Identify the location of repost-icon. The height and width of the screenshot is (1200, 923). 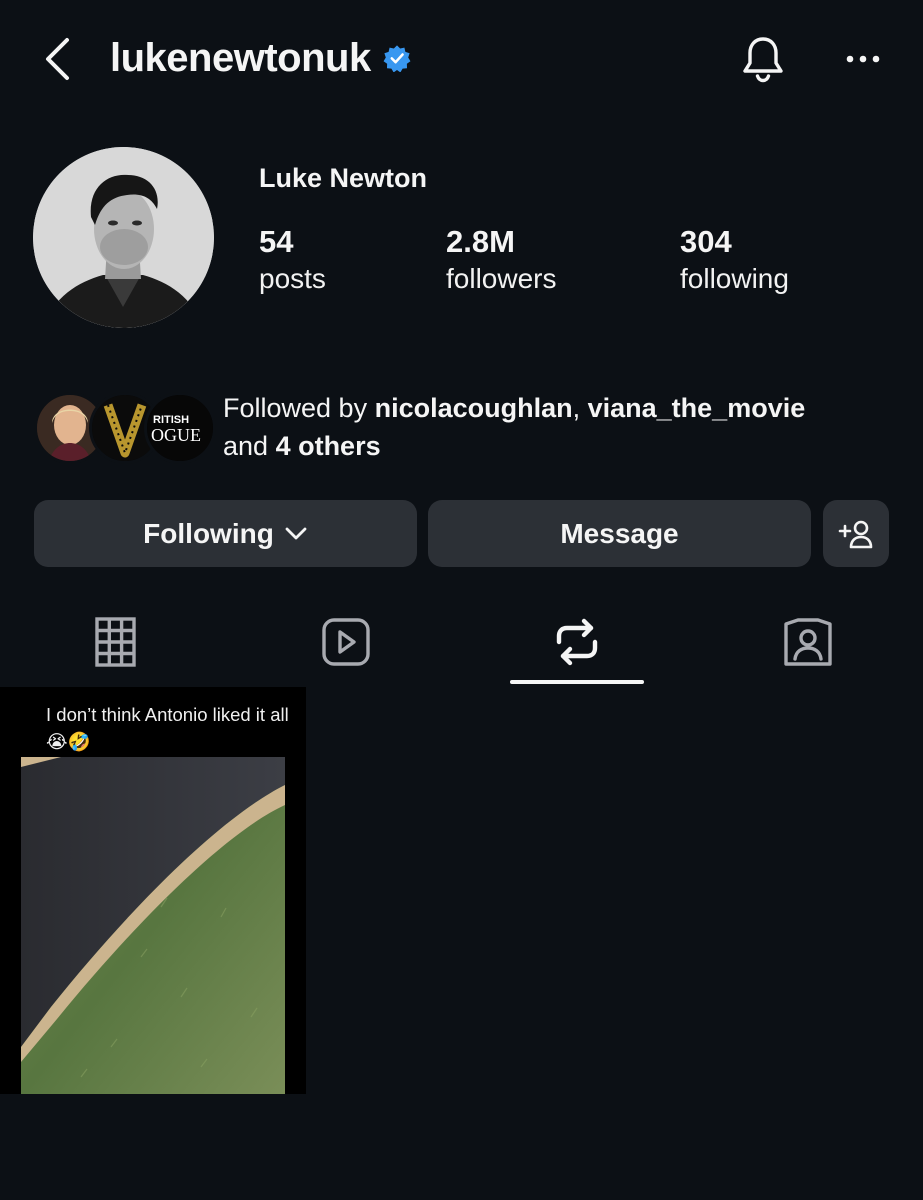
(577, 642).